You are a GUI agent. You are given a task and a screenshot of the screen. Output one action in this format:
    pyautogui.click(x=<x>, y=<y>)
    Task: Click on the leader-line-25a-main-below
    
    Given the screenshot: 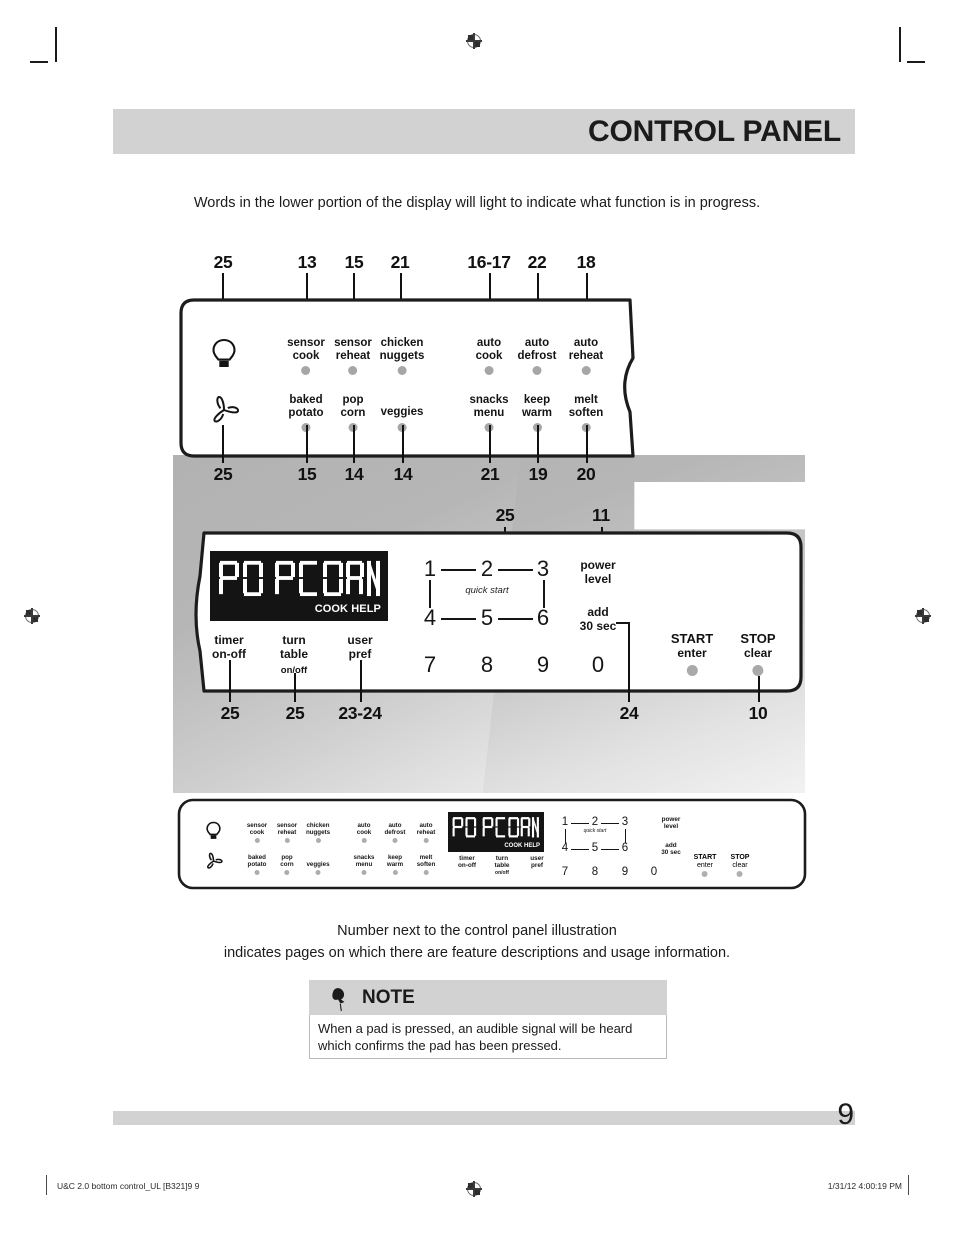 What is the action you would take?
    pyautogui.click(x=230, y=681)
    